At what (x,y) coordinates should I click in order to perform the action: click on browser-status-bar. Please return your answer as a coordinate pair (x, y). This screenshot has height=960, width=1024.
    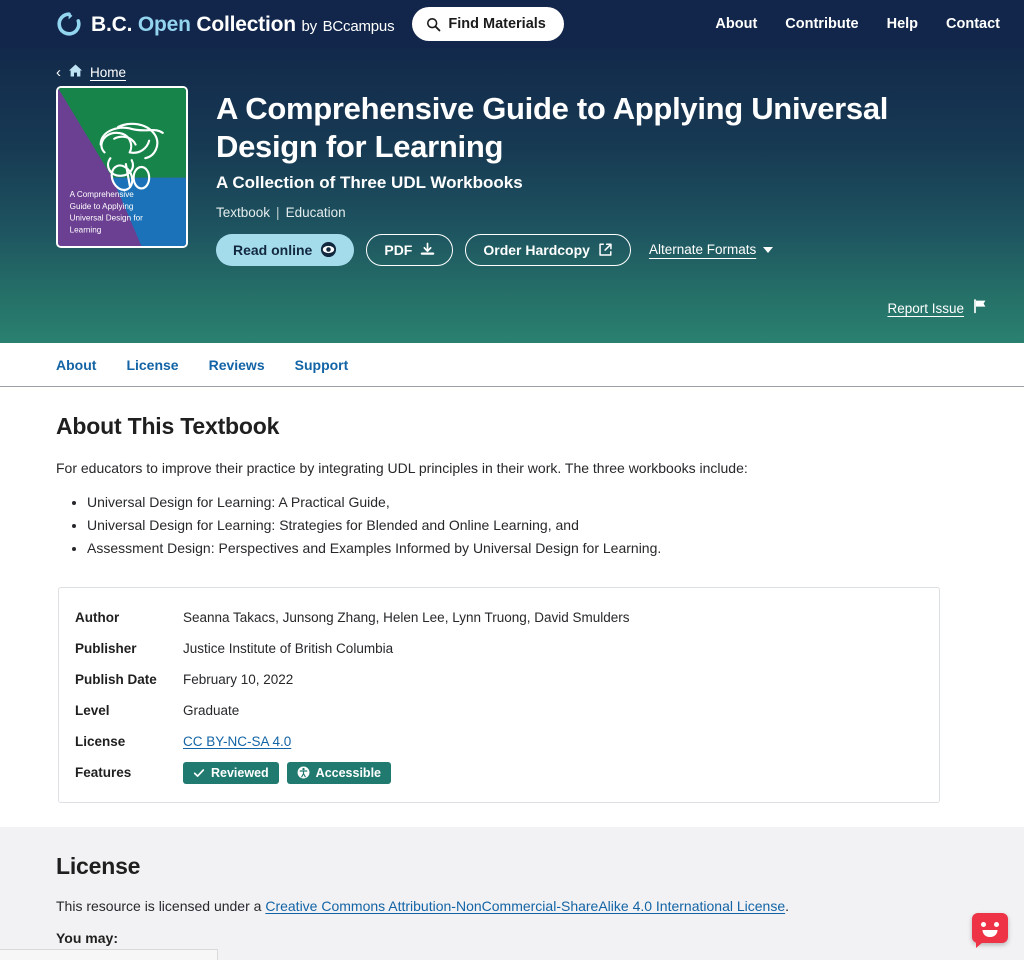
    Looking at the image, I should click on (109, 954).